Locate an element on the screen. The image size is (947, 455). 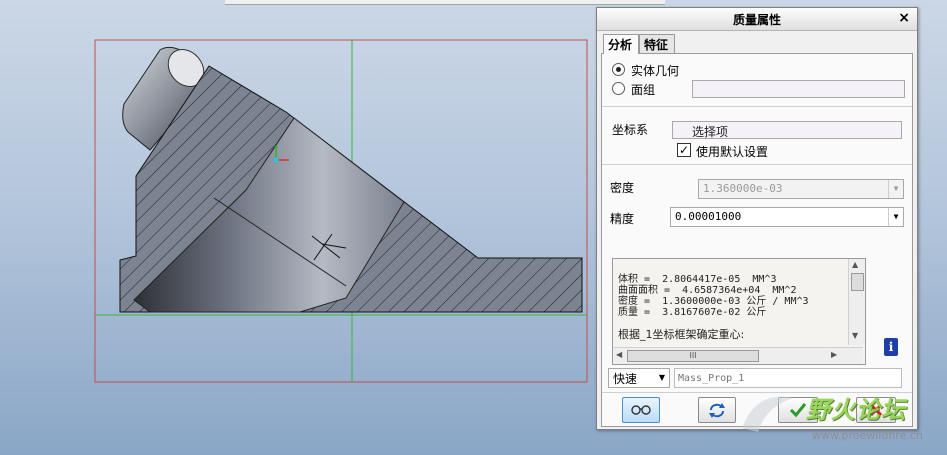
feature-name-input is located at coordinates (788, 378).